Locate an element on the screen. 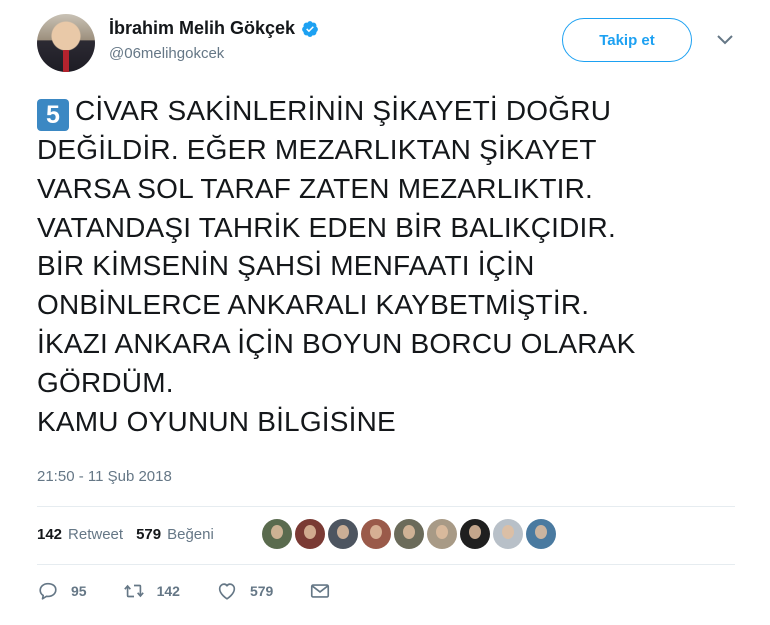 The image size is (770, 625). follow-button: Takip et is located at coordinates (627, 40).